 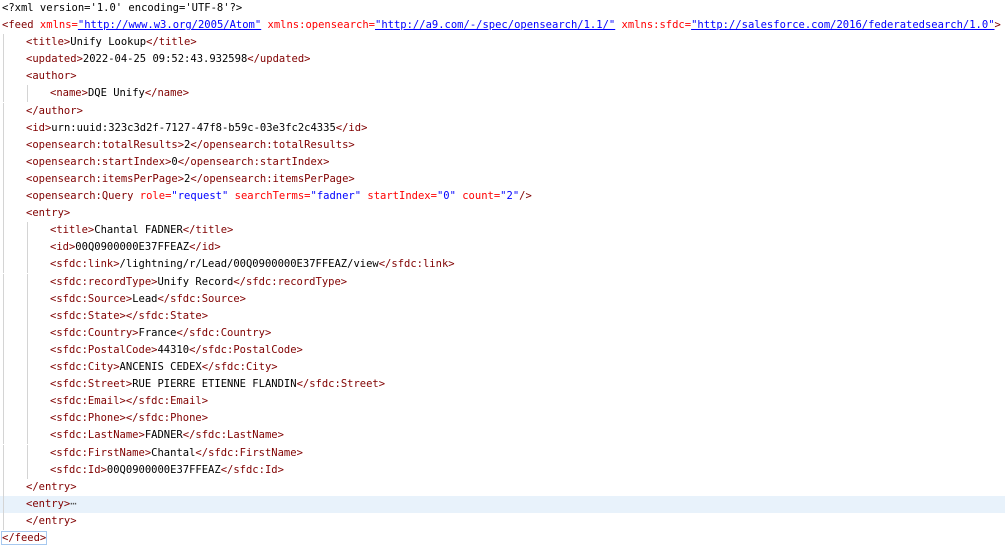 I want to click on element-value: Chantal, so click(x=173, y=452).